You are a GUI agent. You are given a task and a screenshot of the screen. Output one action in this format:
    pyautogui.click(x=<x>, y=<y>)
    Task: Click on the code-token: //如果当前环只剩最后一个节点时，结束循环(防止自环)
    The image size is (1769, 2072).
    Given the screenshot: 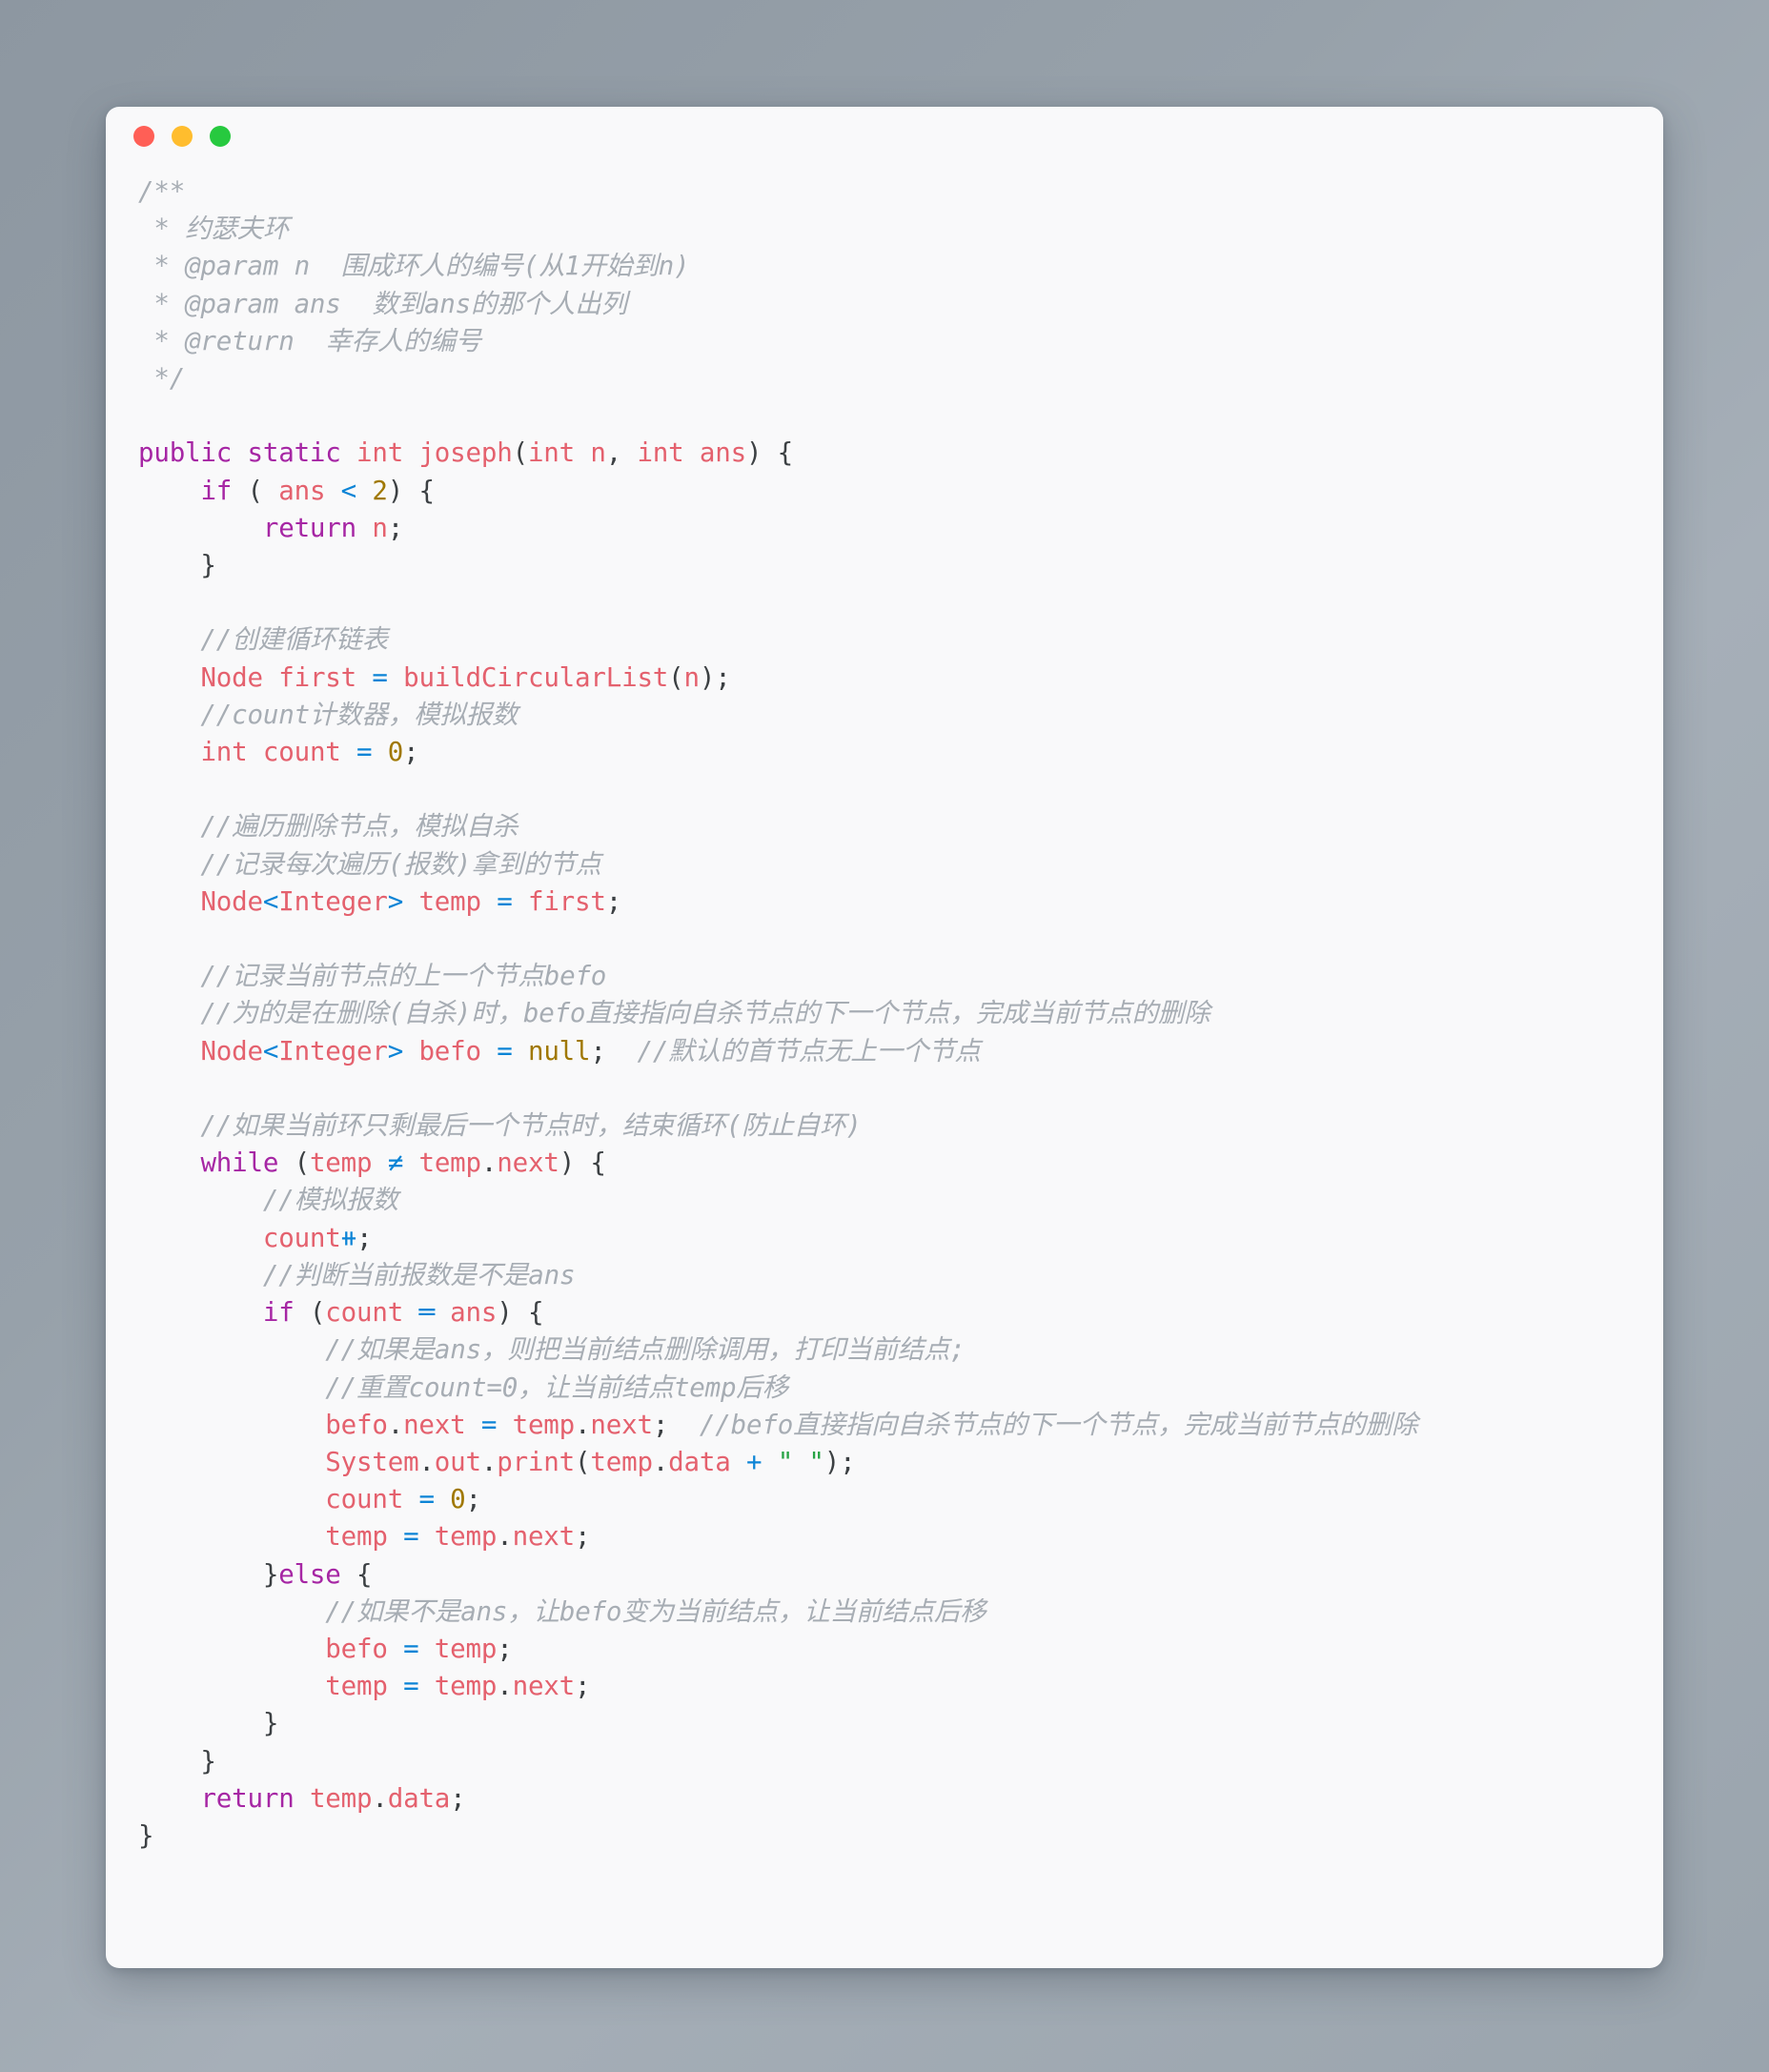 What is the action you would take?
    pyautogui.click(x=500, y=1126)
    